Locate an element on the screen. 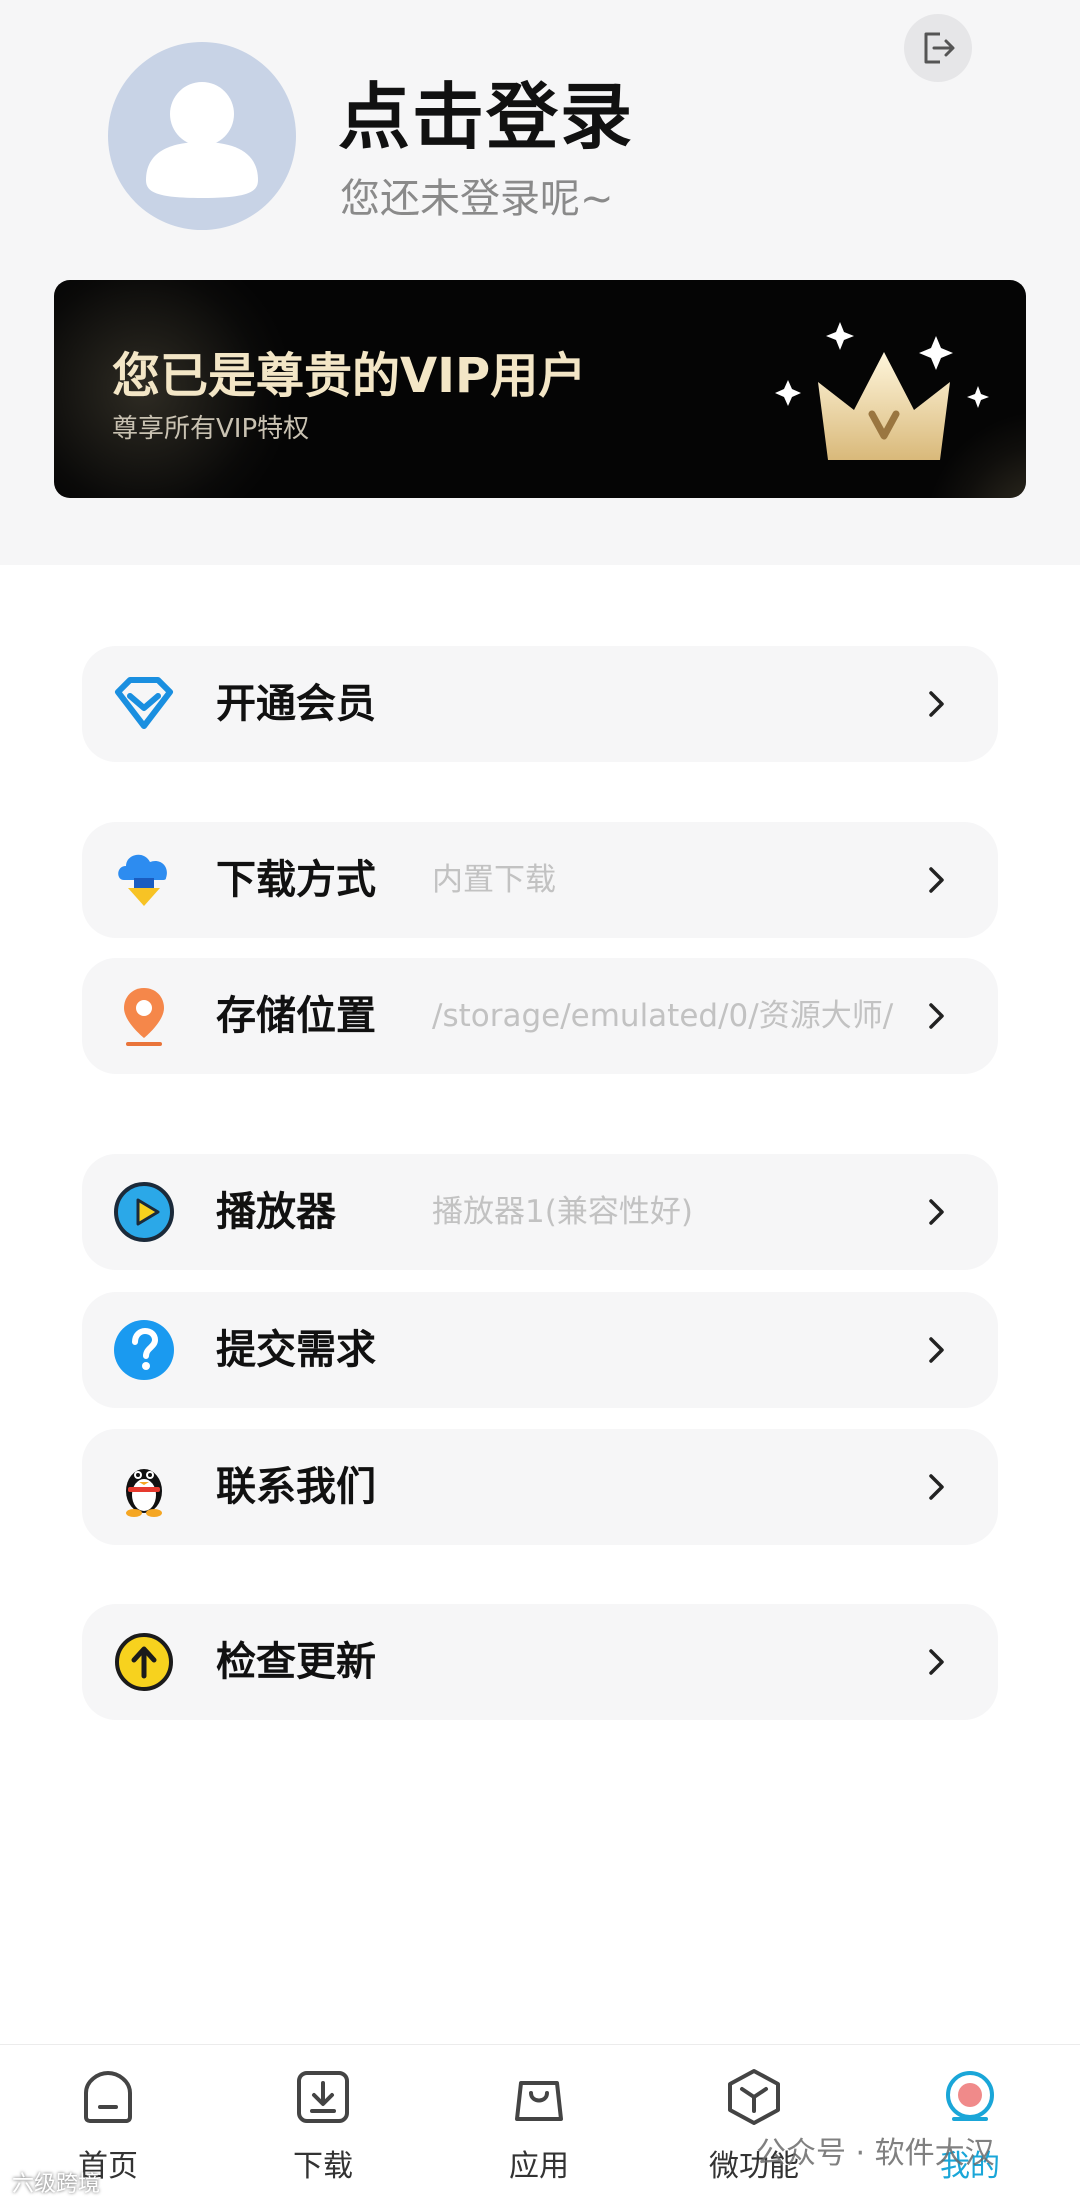  vip-subtitle: 尊享所有VIP特权 is located at coordinates (211, 429).